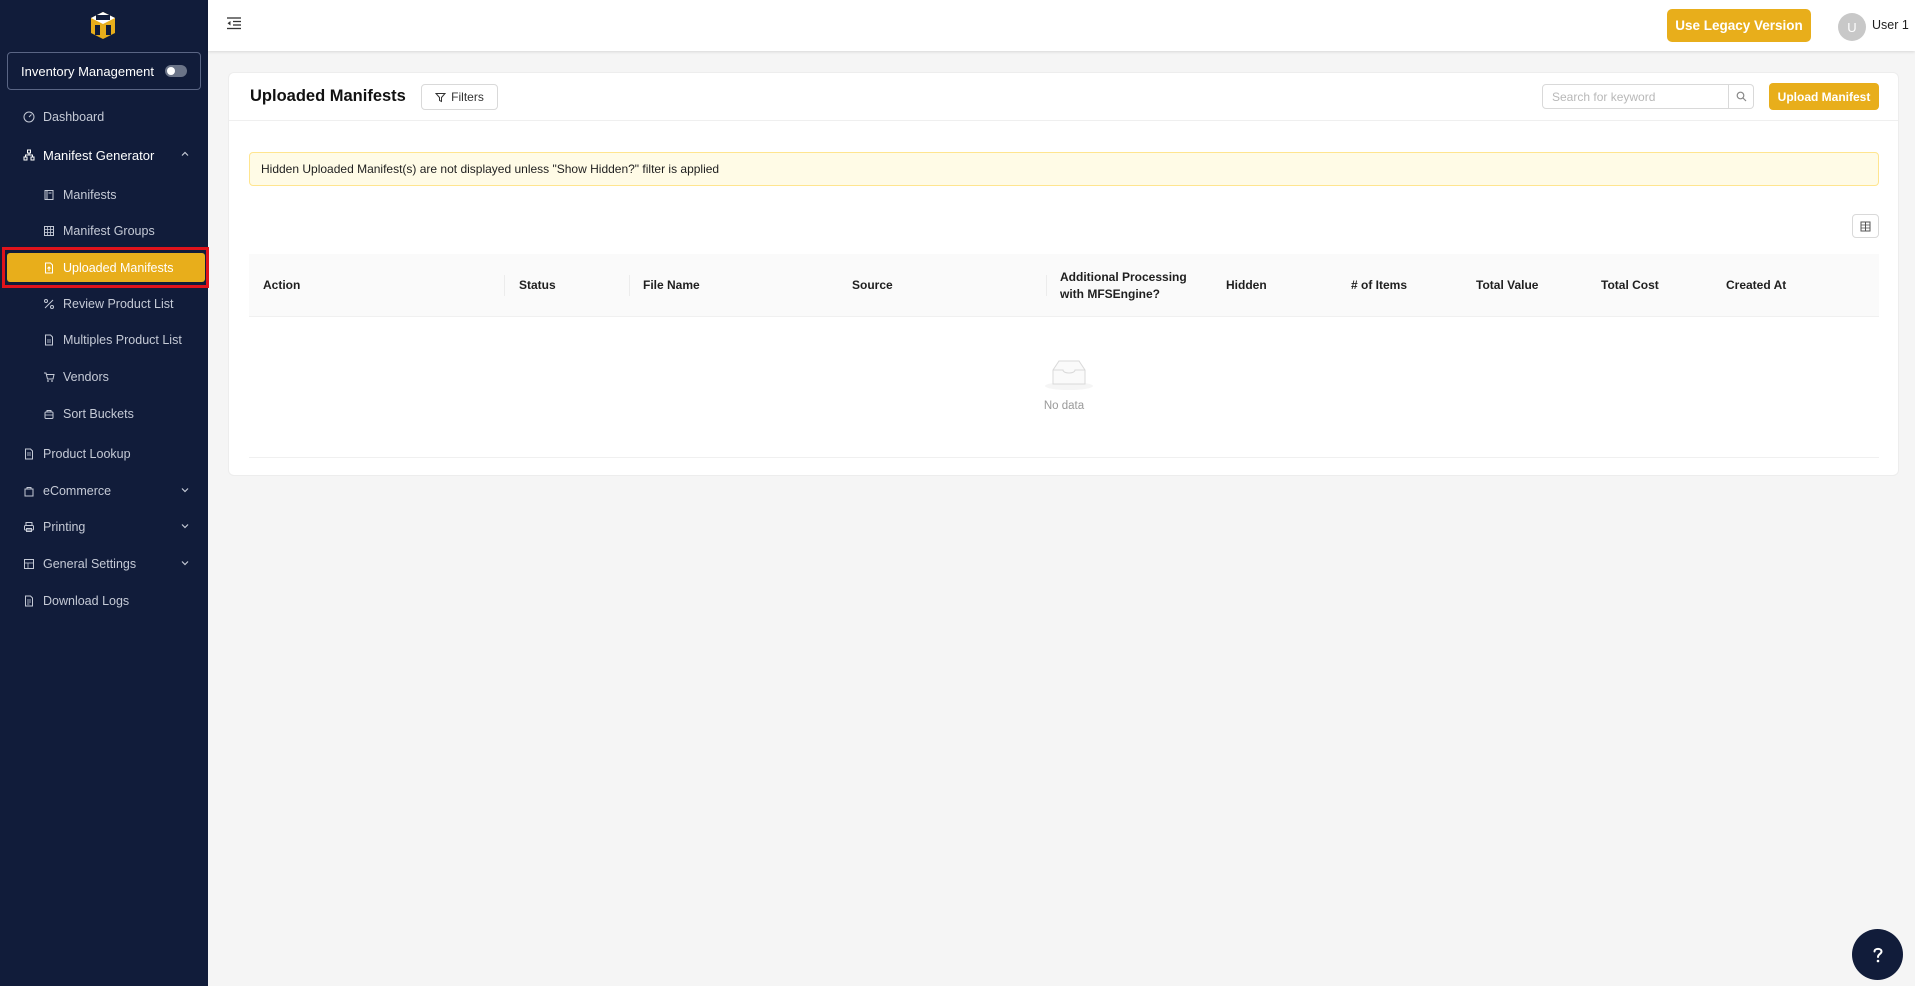 The image size is (1915, 986). I want to click on help-button, so click(1877, 954).